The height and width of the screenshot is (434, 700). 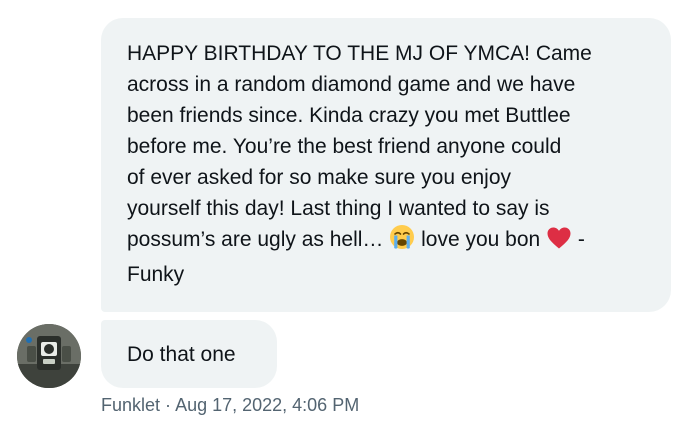 I want to click on message-meta: Funklet · Aug 17, 2022, 4:06 PM, so click(x=230, y=405).